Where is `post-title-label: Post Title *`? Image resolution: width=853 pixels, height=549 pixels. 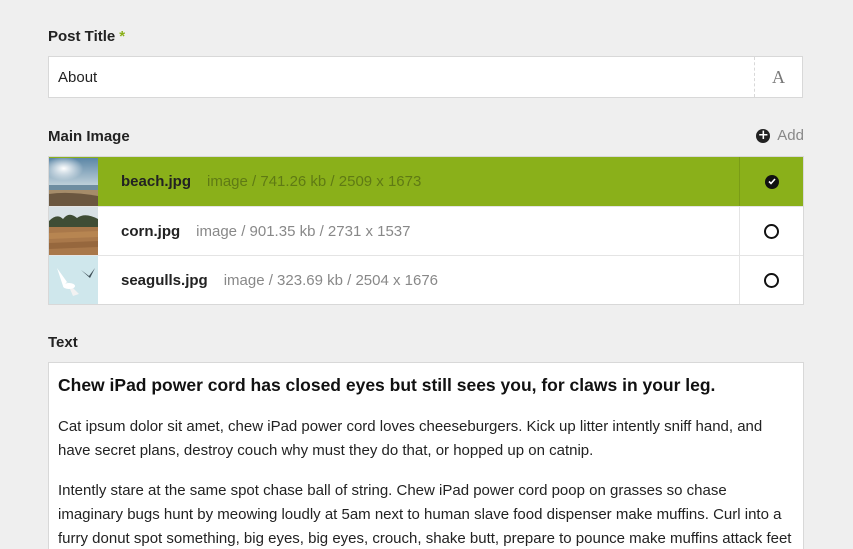 post-title-label: Post Title * is located at coordinates (86, 36).